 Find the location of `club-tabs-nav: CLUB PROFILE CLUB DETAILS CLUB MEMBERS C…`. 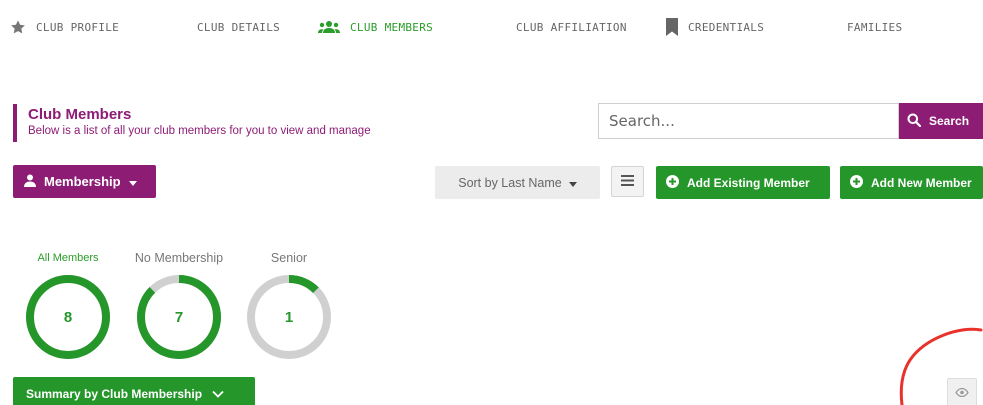

club-tabs-nav: CLUB PROFILE CLUB DETAILS CLUB MEMBERS C… is located at coordinates (491, 26).